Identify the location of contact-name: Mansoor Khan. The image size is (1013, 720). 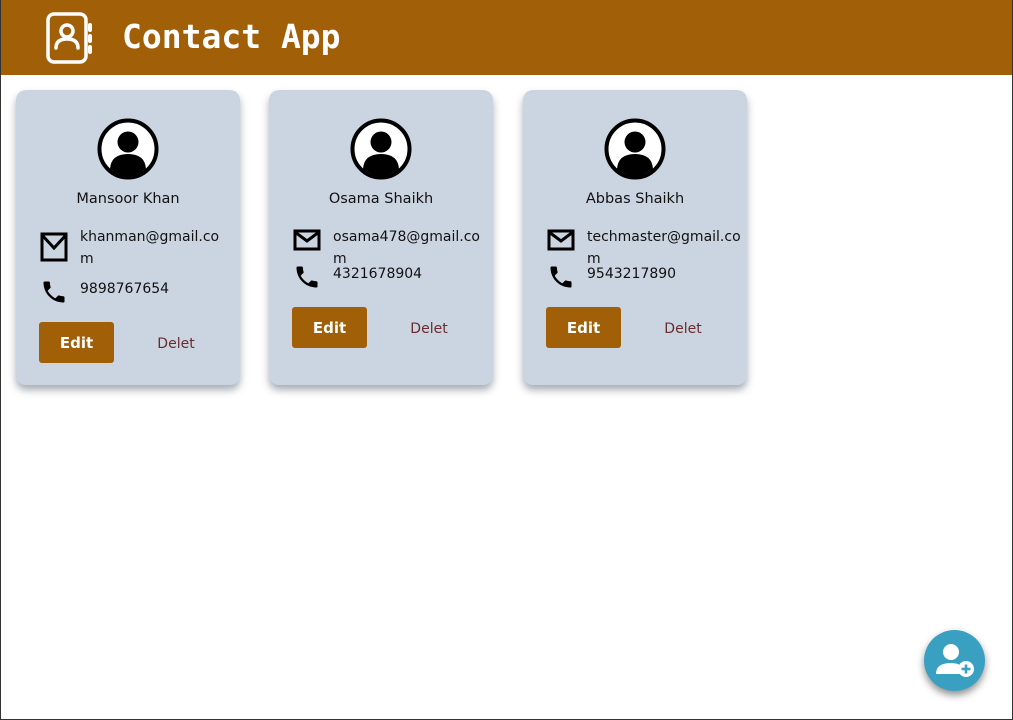
(128, 199).